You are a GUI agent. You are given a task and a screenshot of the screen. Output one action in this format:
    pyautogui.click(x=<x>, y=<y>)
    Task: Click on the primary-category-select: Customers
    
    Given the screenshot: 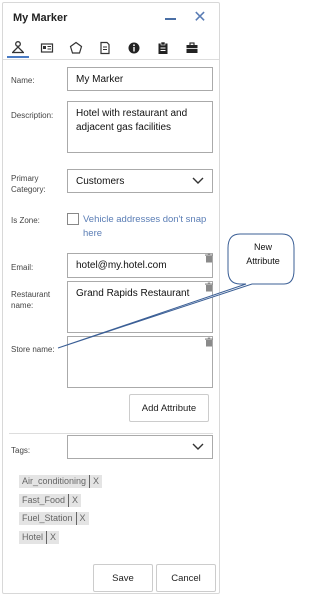 What is the action you would take?
    pyautogui.click(x=140, y=181)
    